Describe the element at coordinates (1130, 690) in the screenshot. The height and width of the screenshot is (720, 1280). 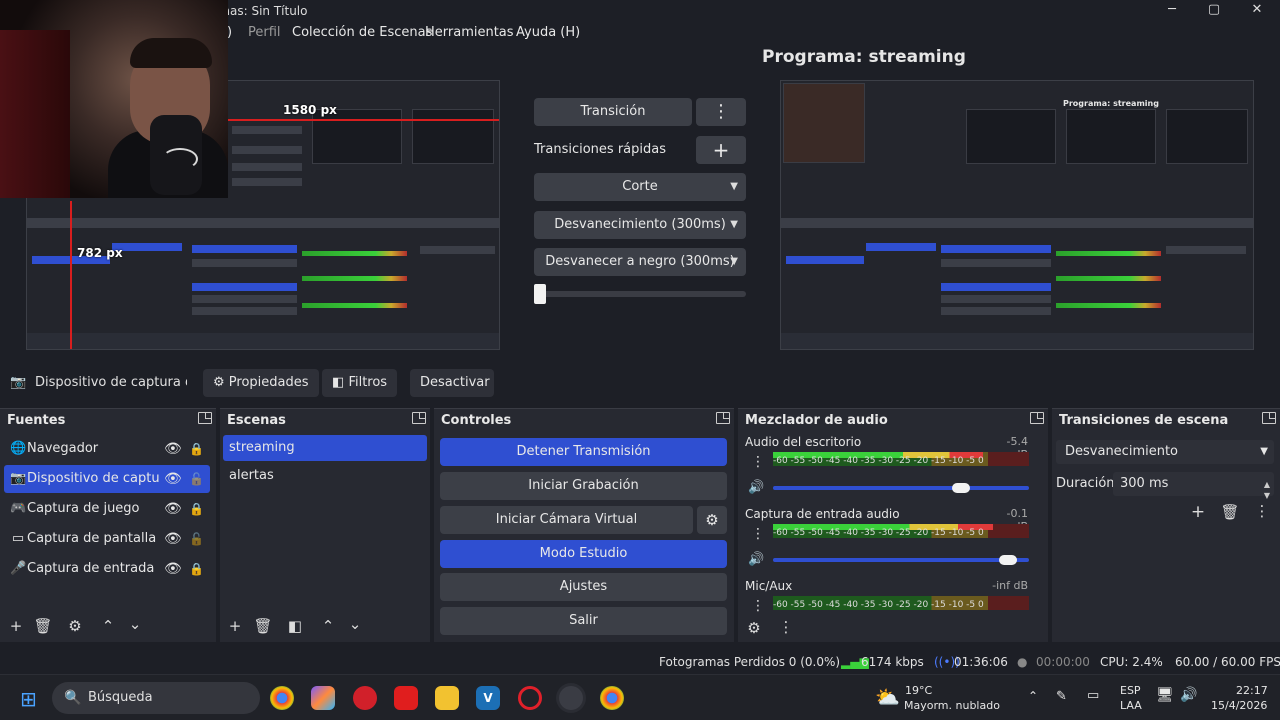
I see `language-code: ESP` at that location.